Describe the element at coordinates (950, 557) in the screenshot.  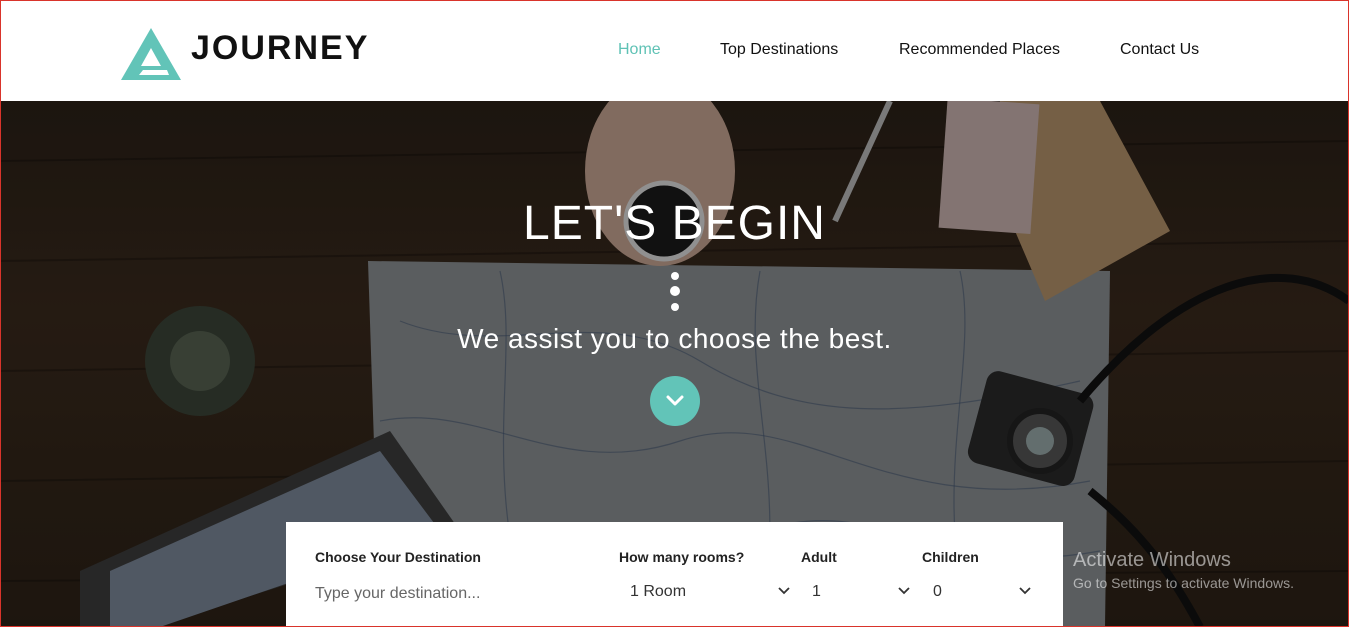
I see `children-label: Children` at that location.